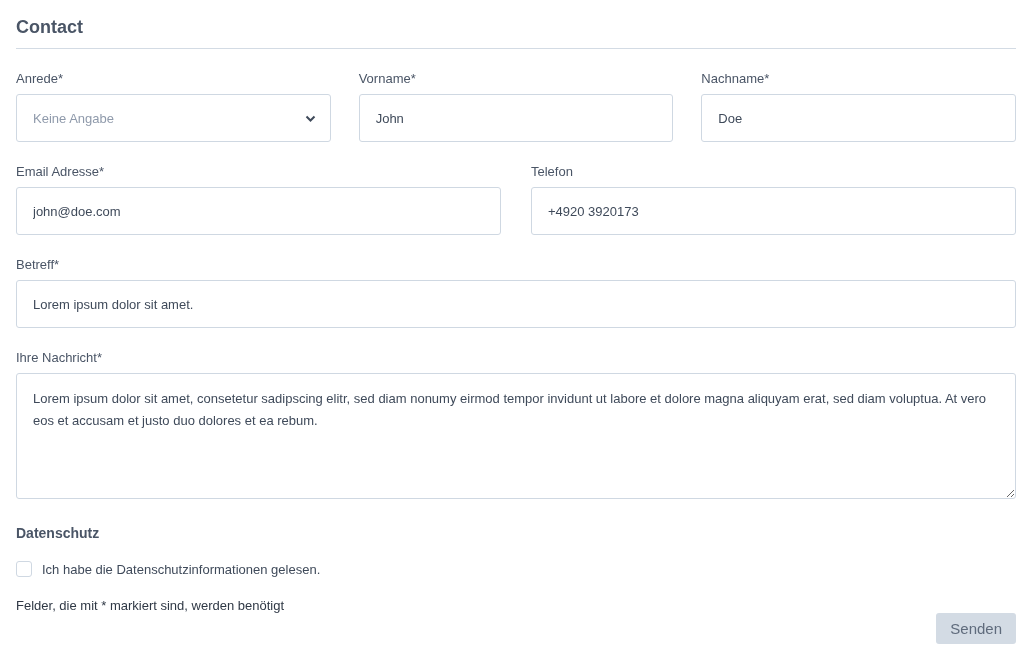 This screenshot has width=1023, height=662. What do you see at coordinates (858, 118) in the screenshot?
I see `input-field: Doe` at bounding box center [858, 118].